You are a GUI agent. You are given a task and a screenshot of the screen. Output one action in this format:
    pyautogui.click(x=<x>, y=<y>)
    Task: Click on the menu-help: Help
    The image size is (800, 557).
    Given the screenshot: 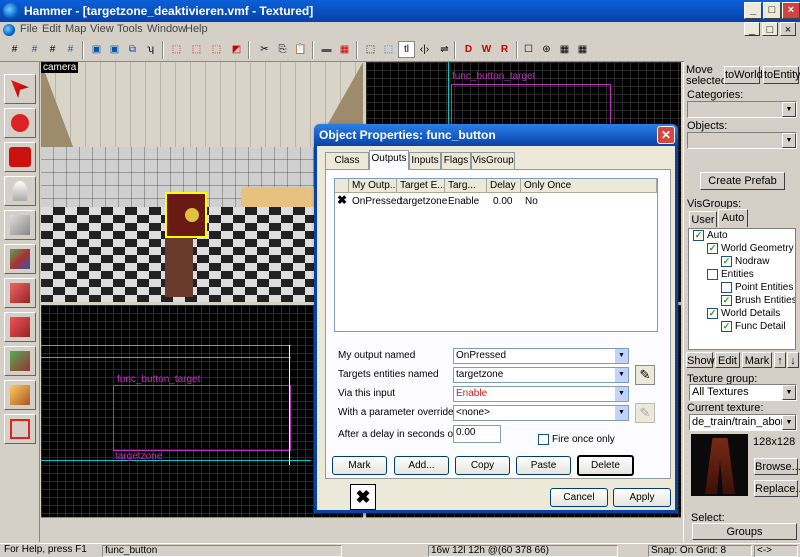 What is the action you would take?
    pyautogui.click(x=196, y=29)
    